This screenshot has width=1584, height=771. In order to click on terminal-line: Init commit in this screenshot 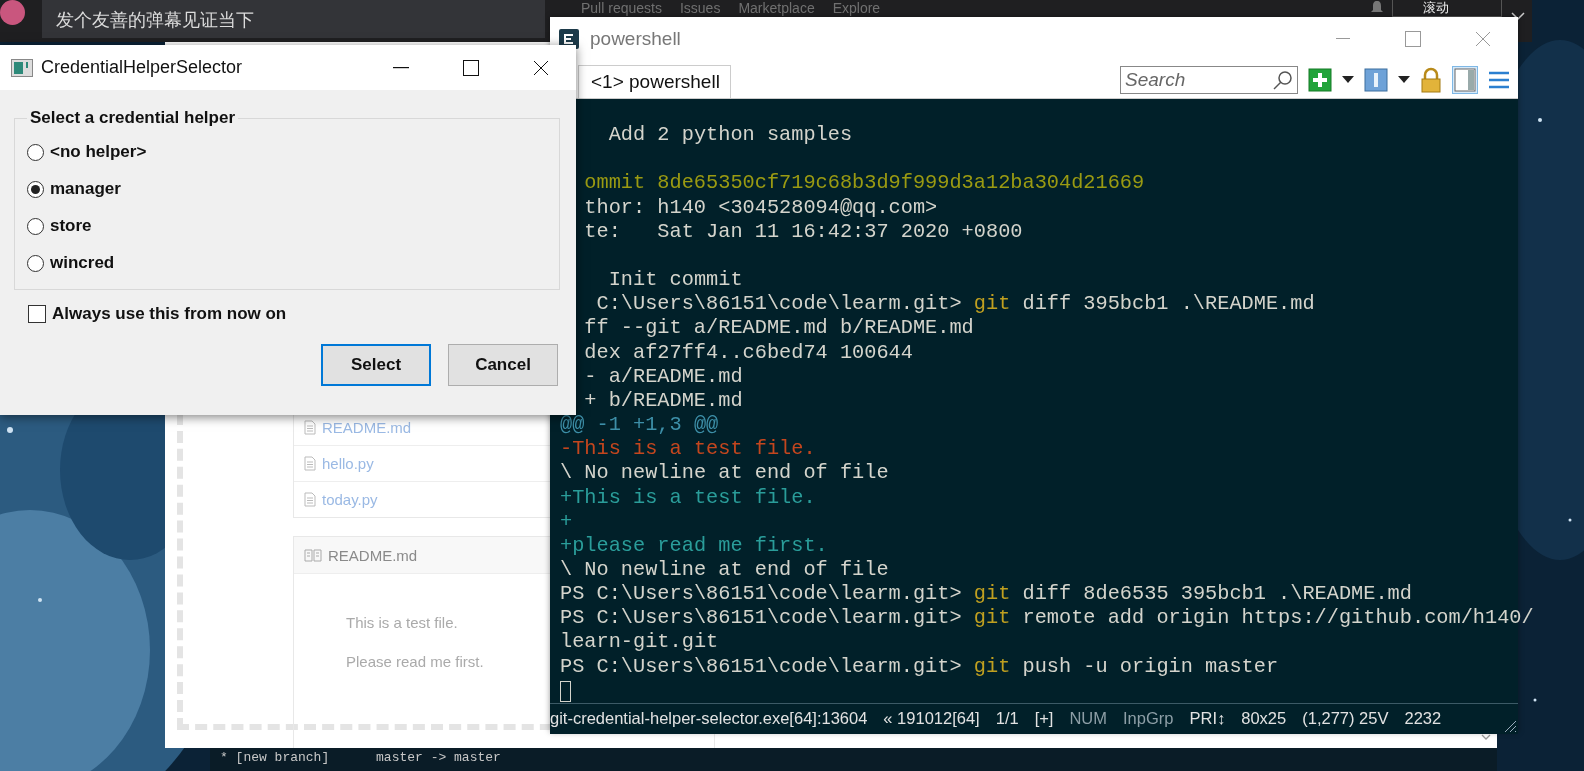, I will do `click(675, 280)`.